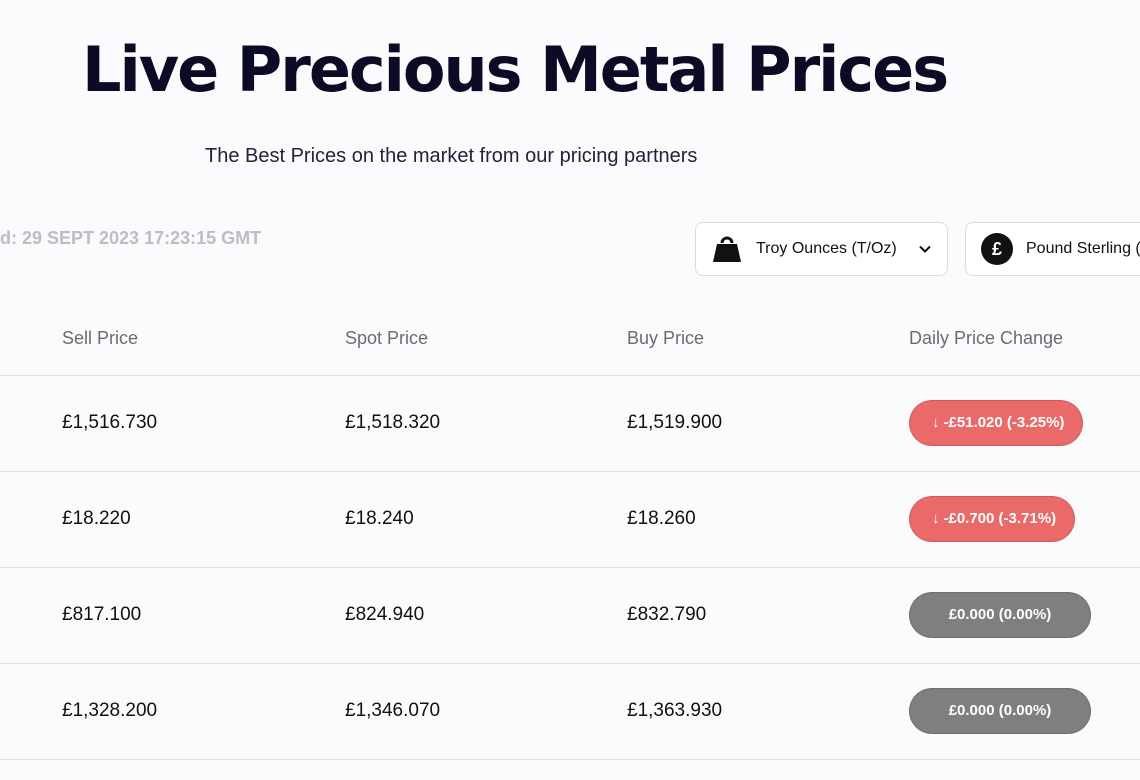  What do you see at coordinates (986, 338) in the screenshot?
I see `column-header-change: Daily Price Change` at bounding box center [986, 338].